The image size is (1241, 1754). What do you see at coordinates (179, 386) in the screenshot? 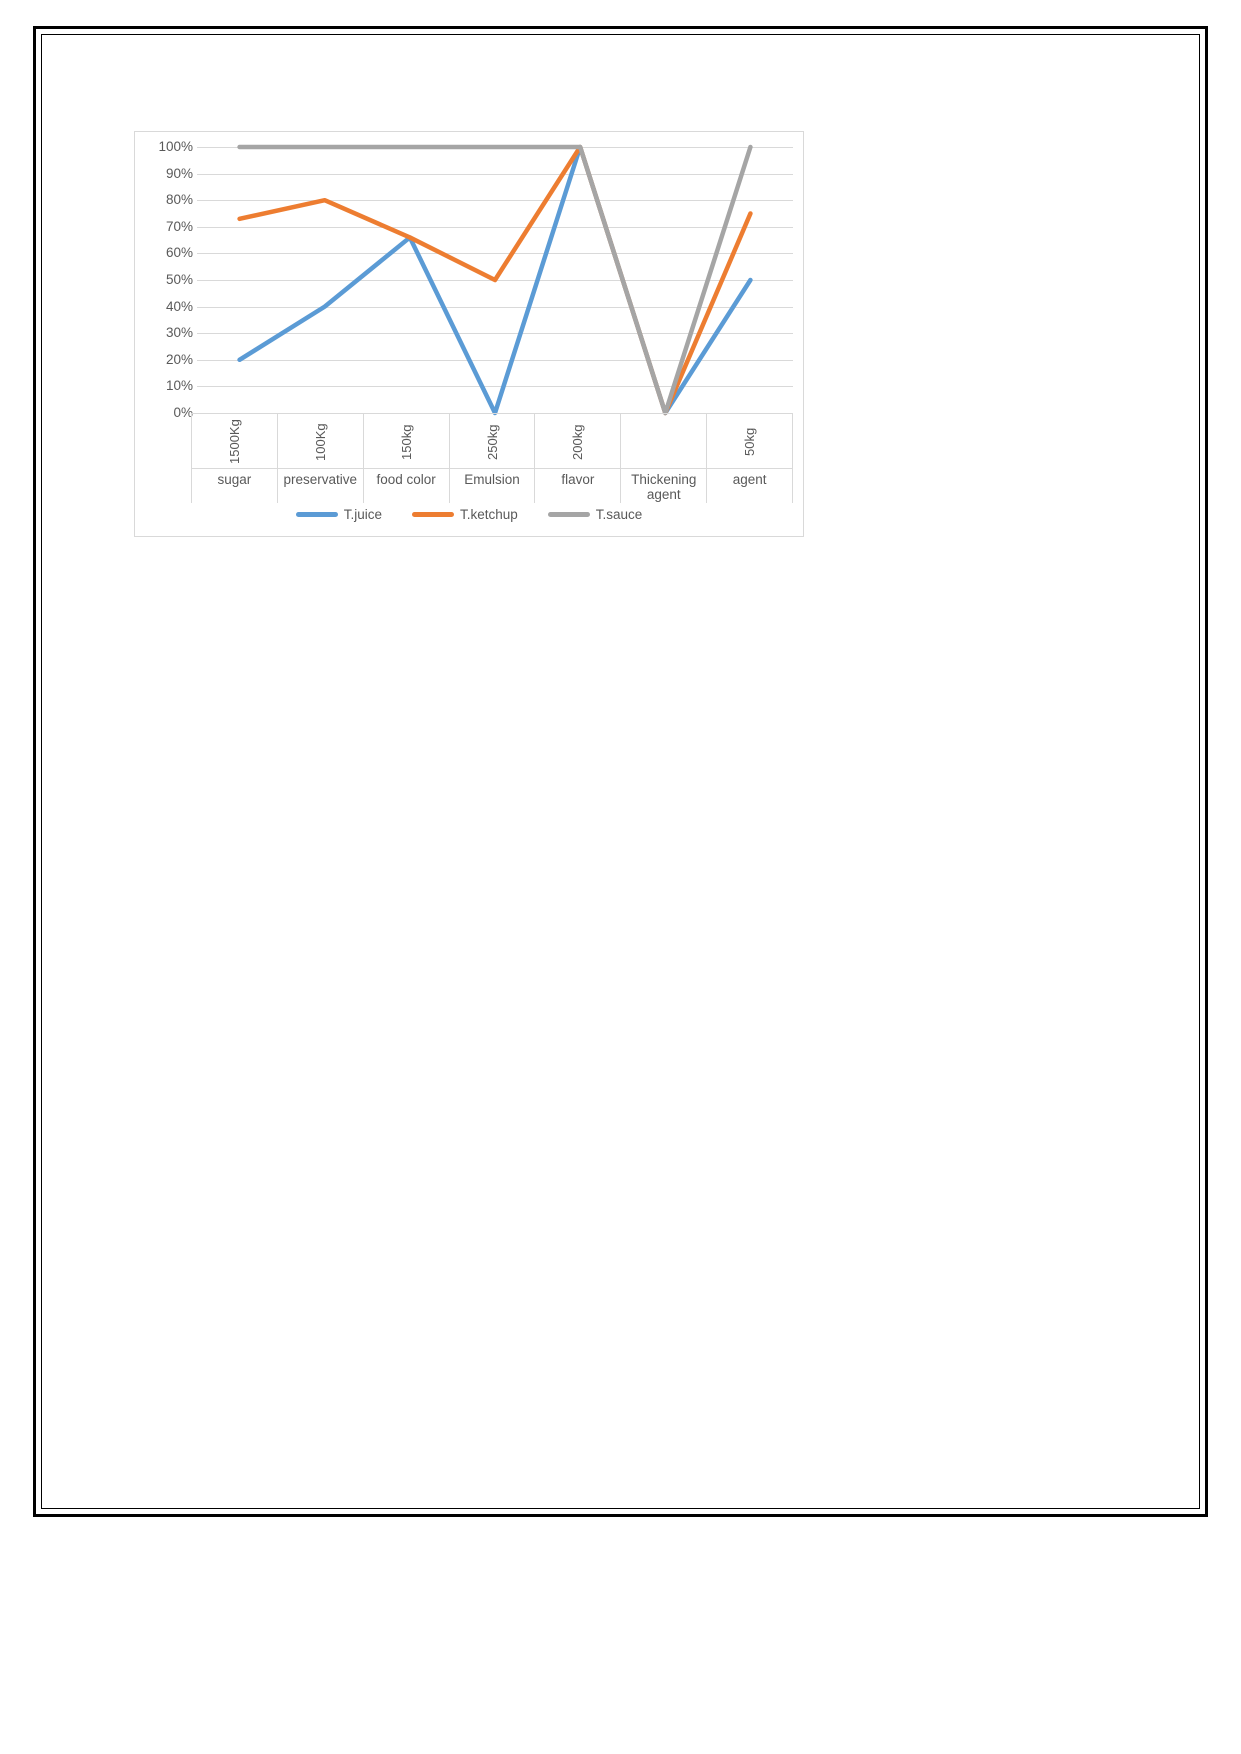
I see `y-axis-tick-label: 10%` at bounding box center [179, 386].